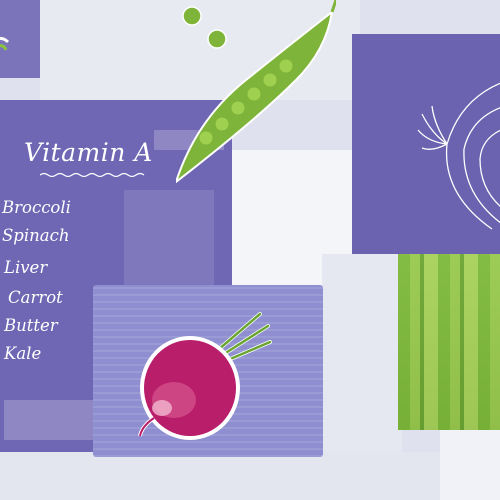  I want to click on food-item: Broccoli, so click(36, 207).